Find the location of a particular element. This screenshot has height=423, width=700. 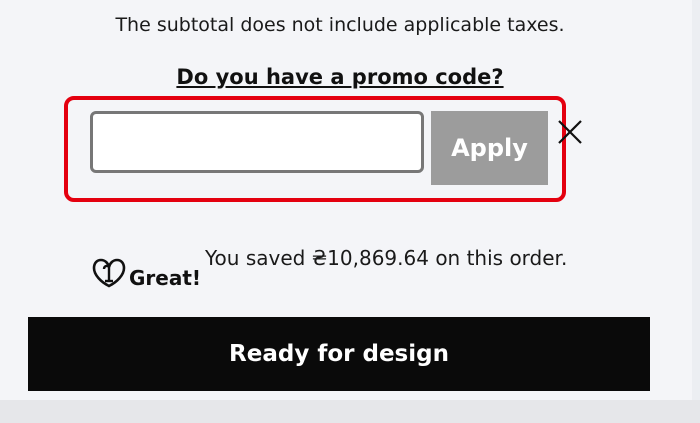

apply-button: Apply is located at coordinates (489, 148).